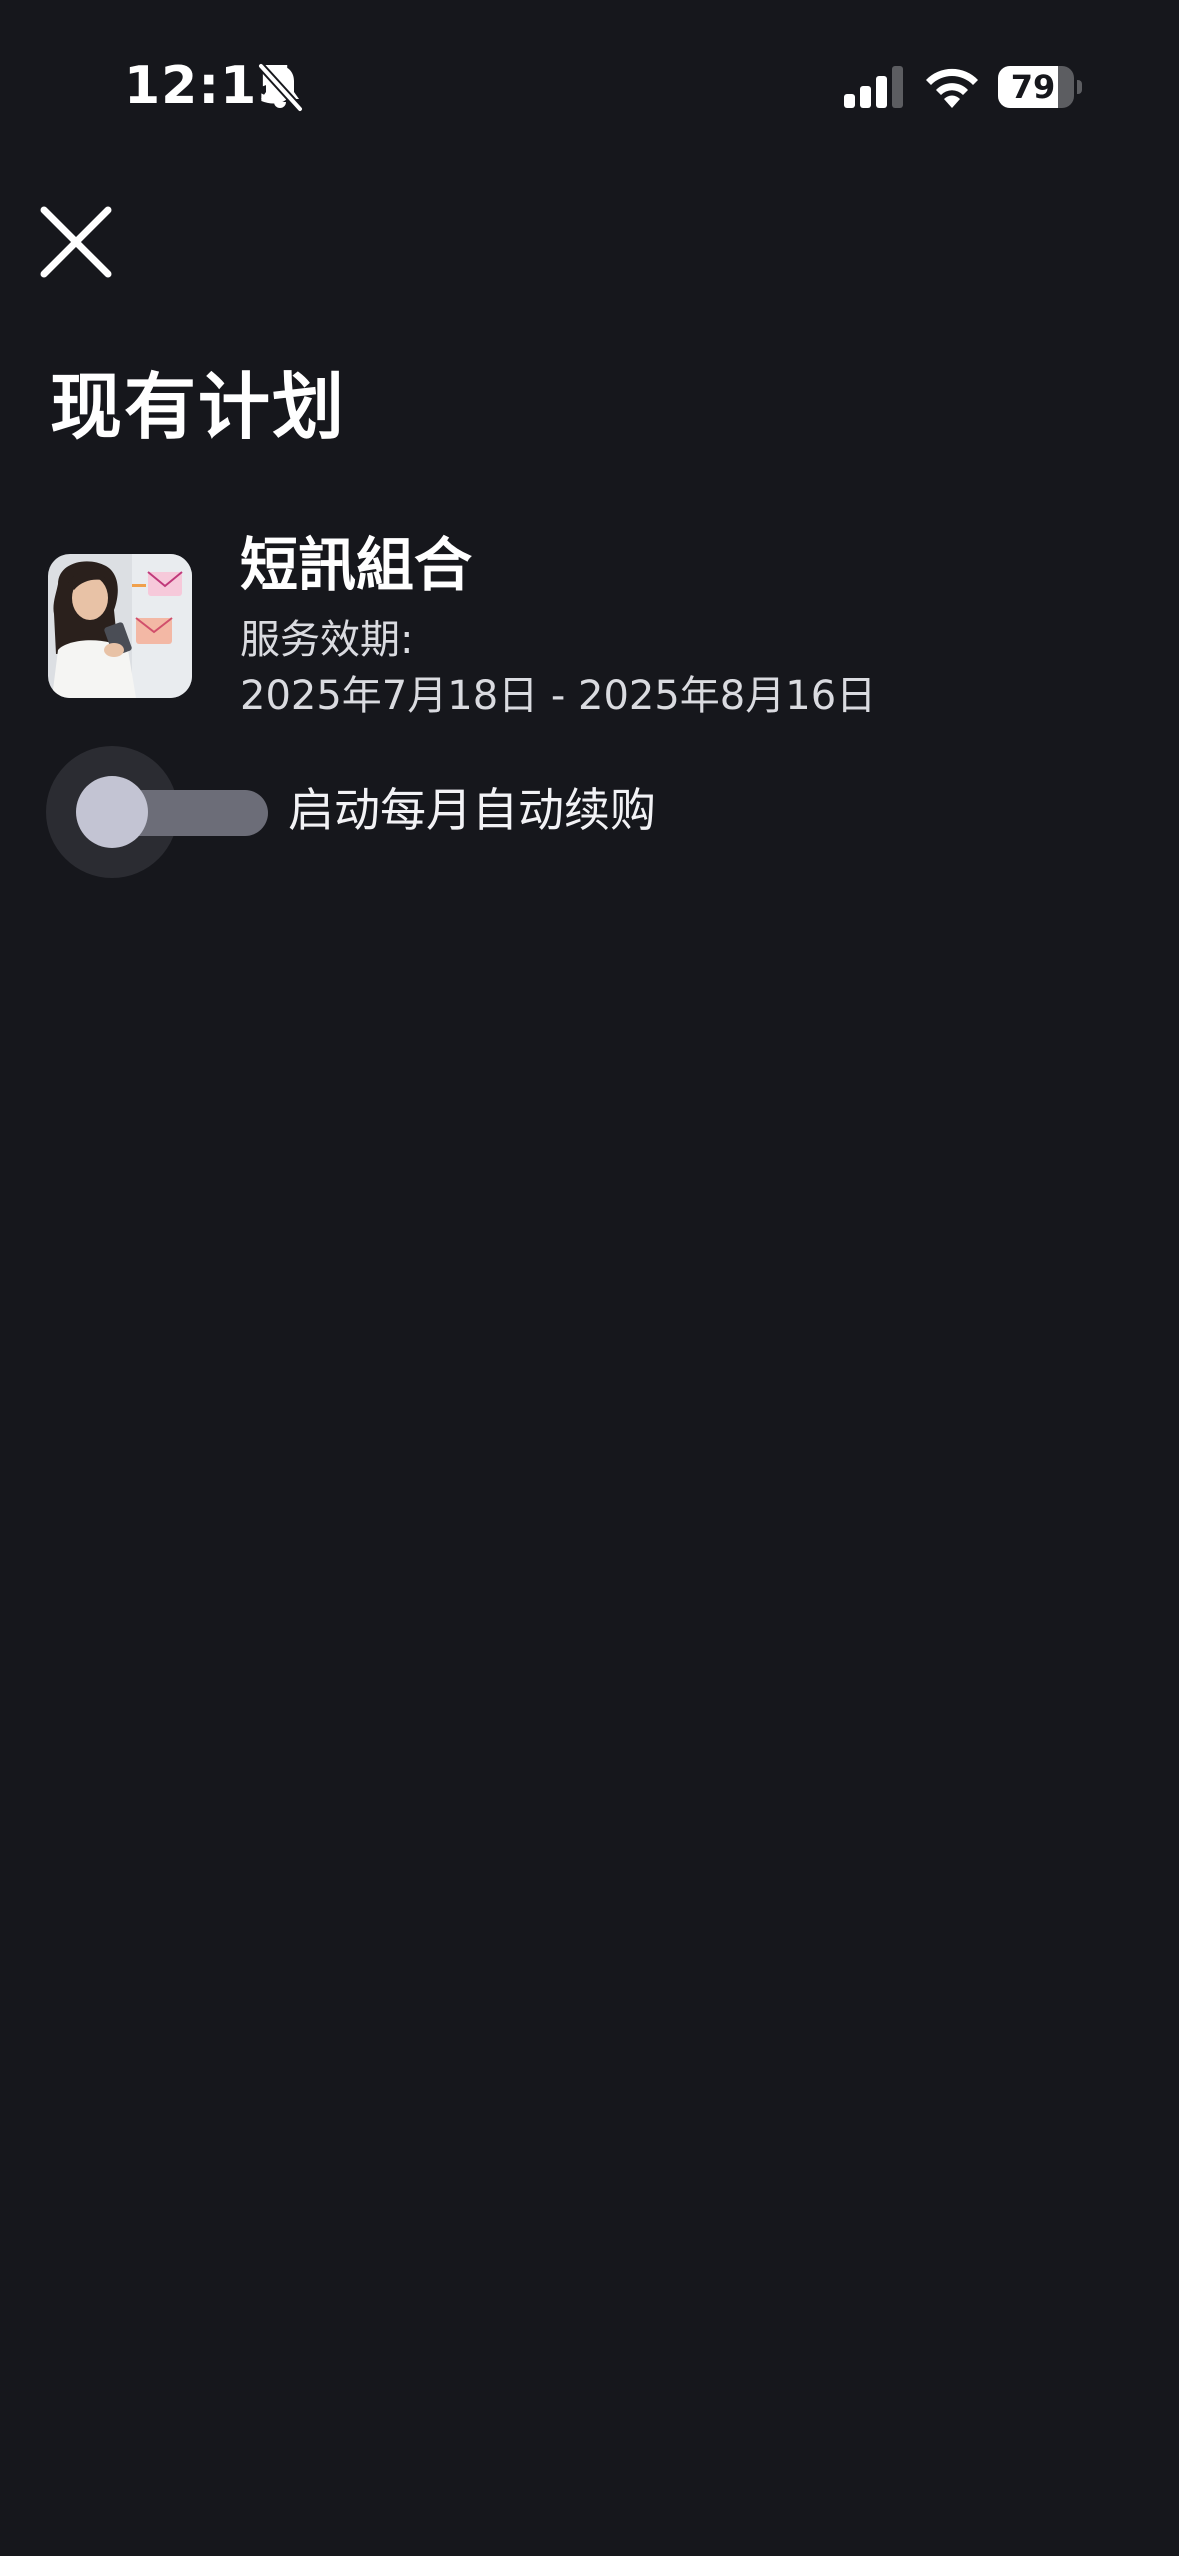 The height and width of the screenshot is (2556, 1179). What do you see at coordinates (472, 810) in the screenshot?
I see `auto-renew-label: 启动每月自动续购` at bounding box center [472, 810].